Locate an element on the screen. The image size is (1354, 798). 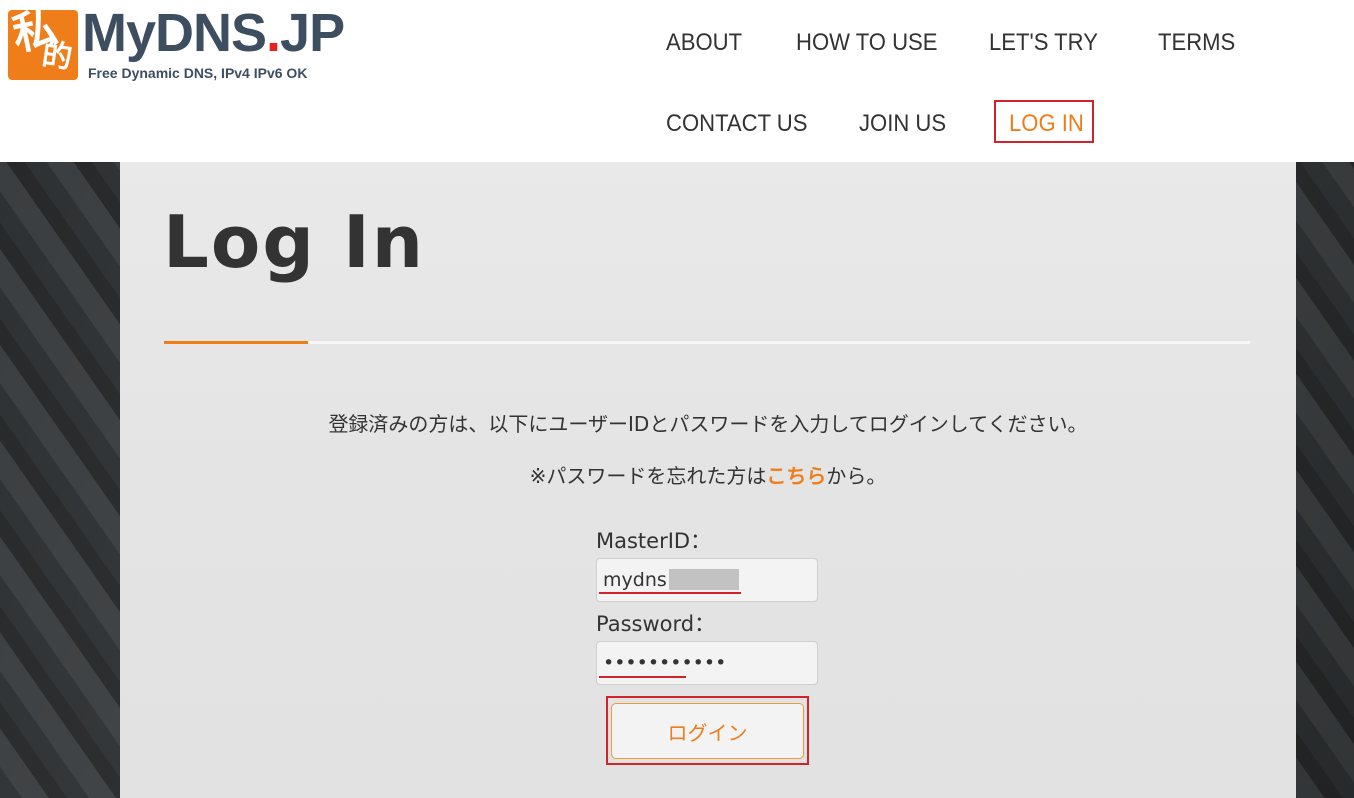
logo-wordmark: MyDNS.JP is located at coordinates (213, 33).